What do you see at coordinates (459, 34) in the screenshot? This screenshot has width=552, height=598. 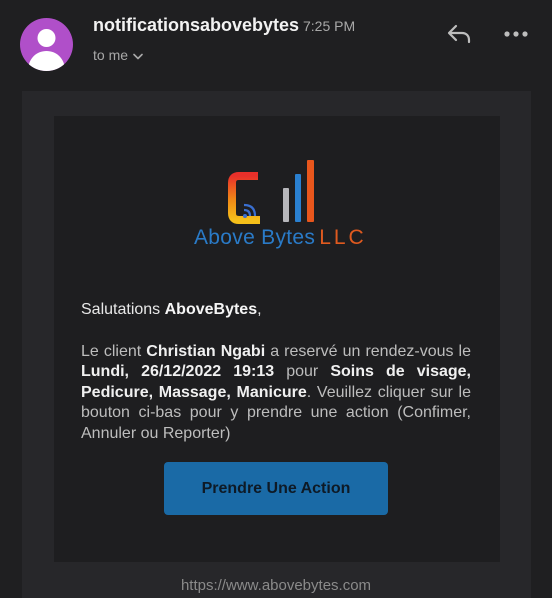 I see `reply-icon` at bounding box center [459, 34].